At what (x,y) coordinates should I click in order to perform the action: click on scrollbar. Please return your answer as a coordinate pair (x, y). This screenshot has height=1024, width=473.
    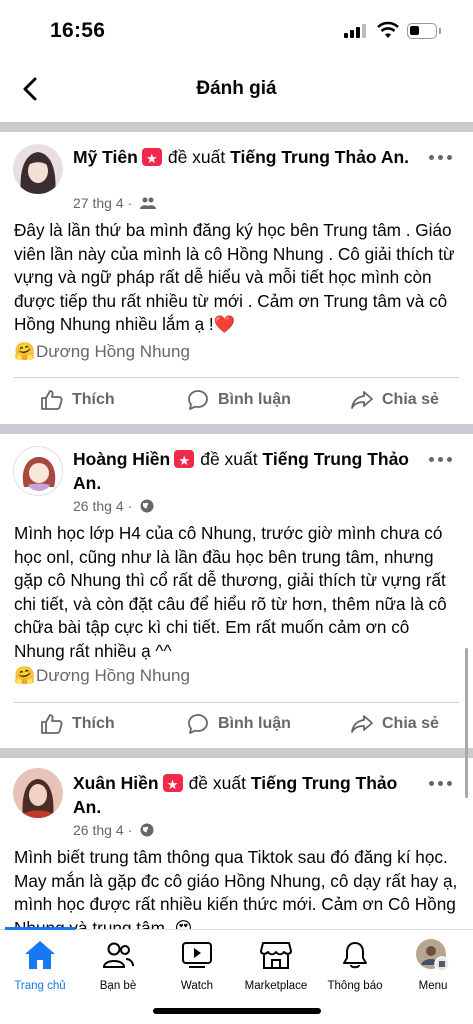
    Looking at the image, I should click on (466, 723).